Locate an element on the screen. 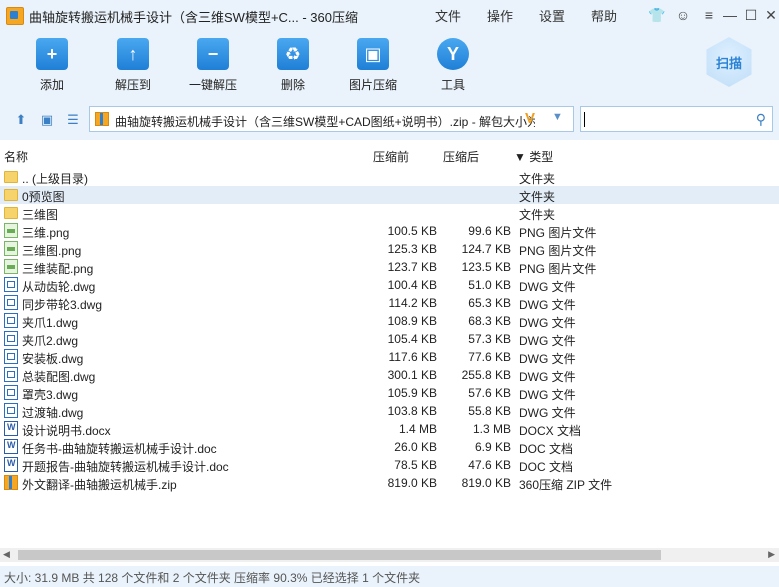  thumbnail-view-icon: ▣ is located at coordinates (47, 120).